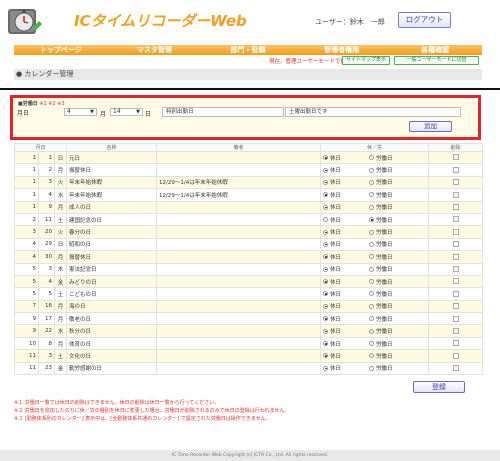  I want to click on section-title: ● カレンダー管理, so click(248, 74).